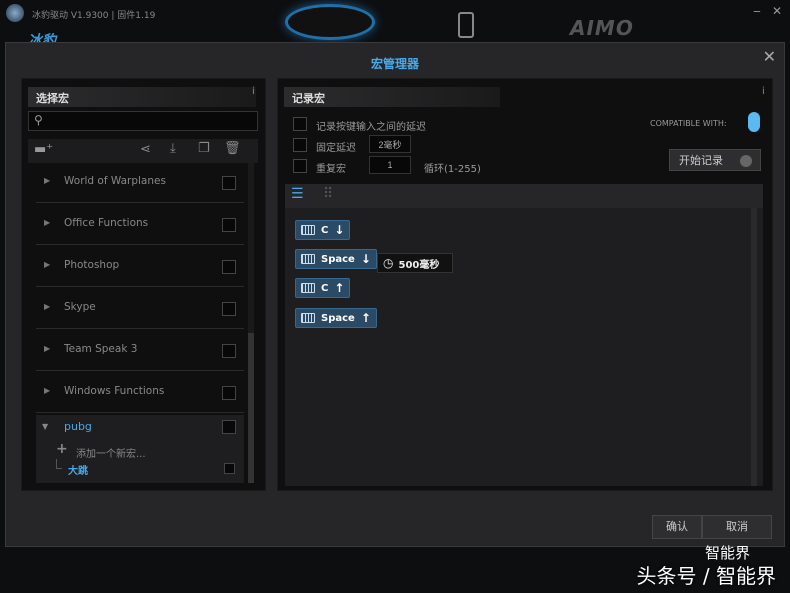  I want to click on macro-step: C ↑, so click(323, 288).